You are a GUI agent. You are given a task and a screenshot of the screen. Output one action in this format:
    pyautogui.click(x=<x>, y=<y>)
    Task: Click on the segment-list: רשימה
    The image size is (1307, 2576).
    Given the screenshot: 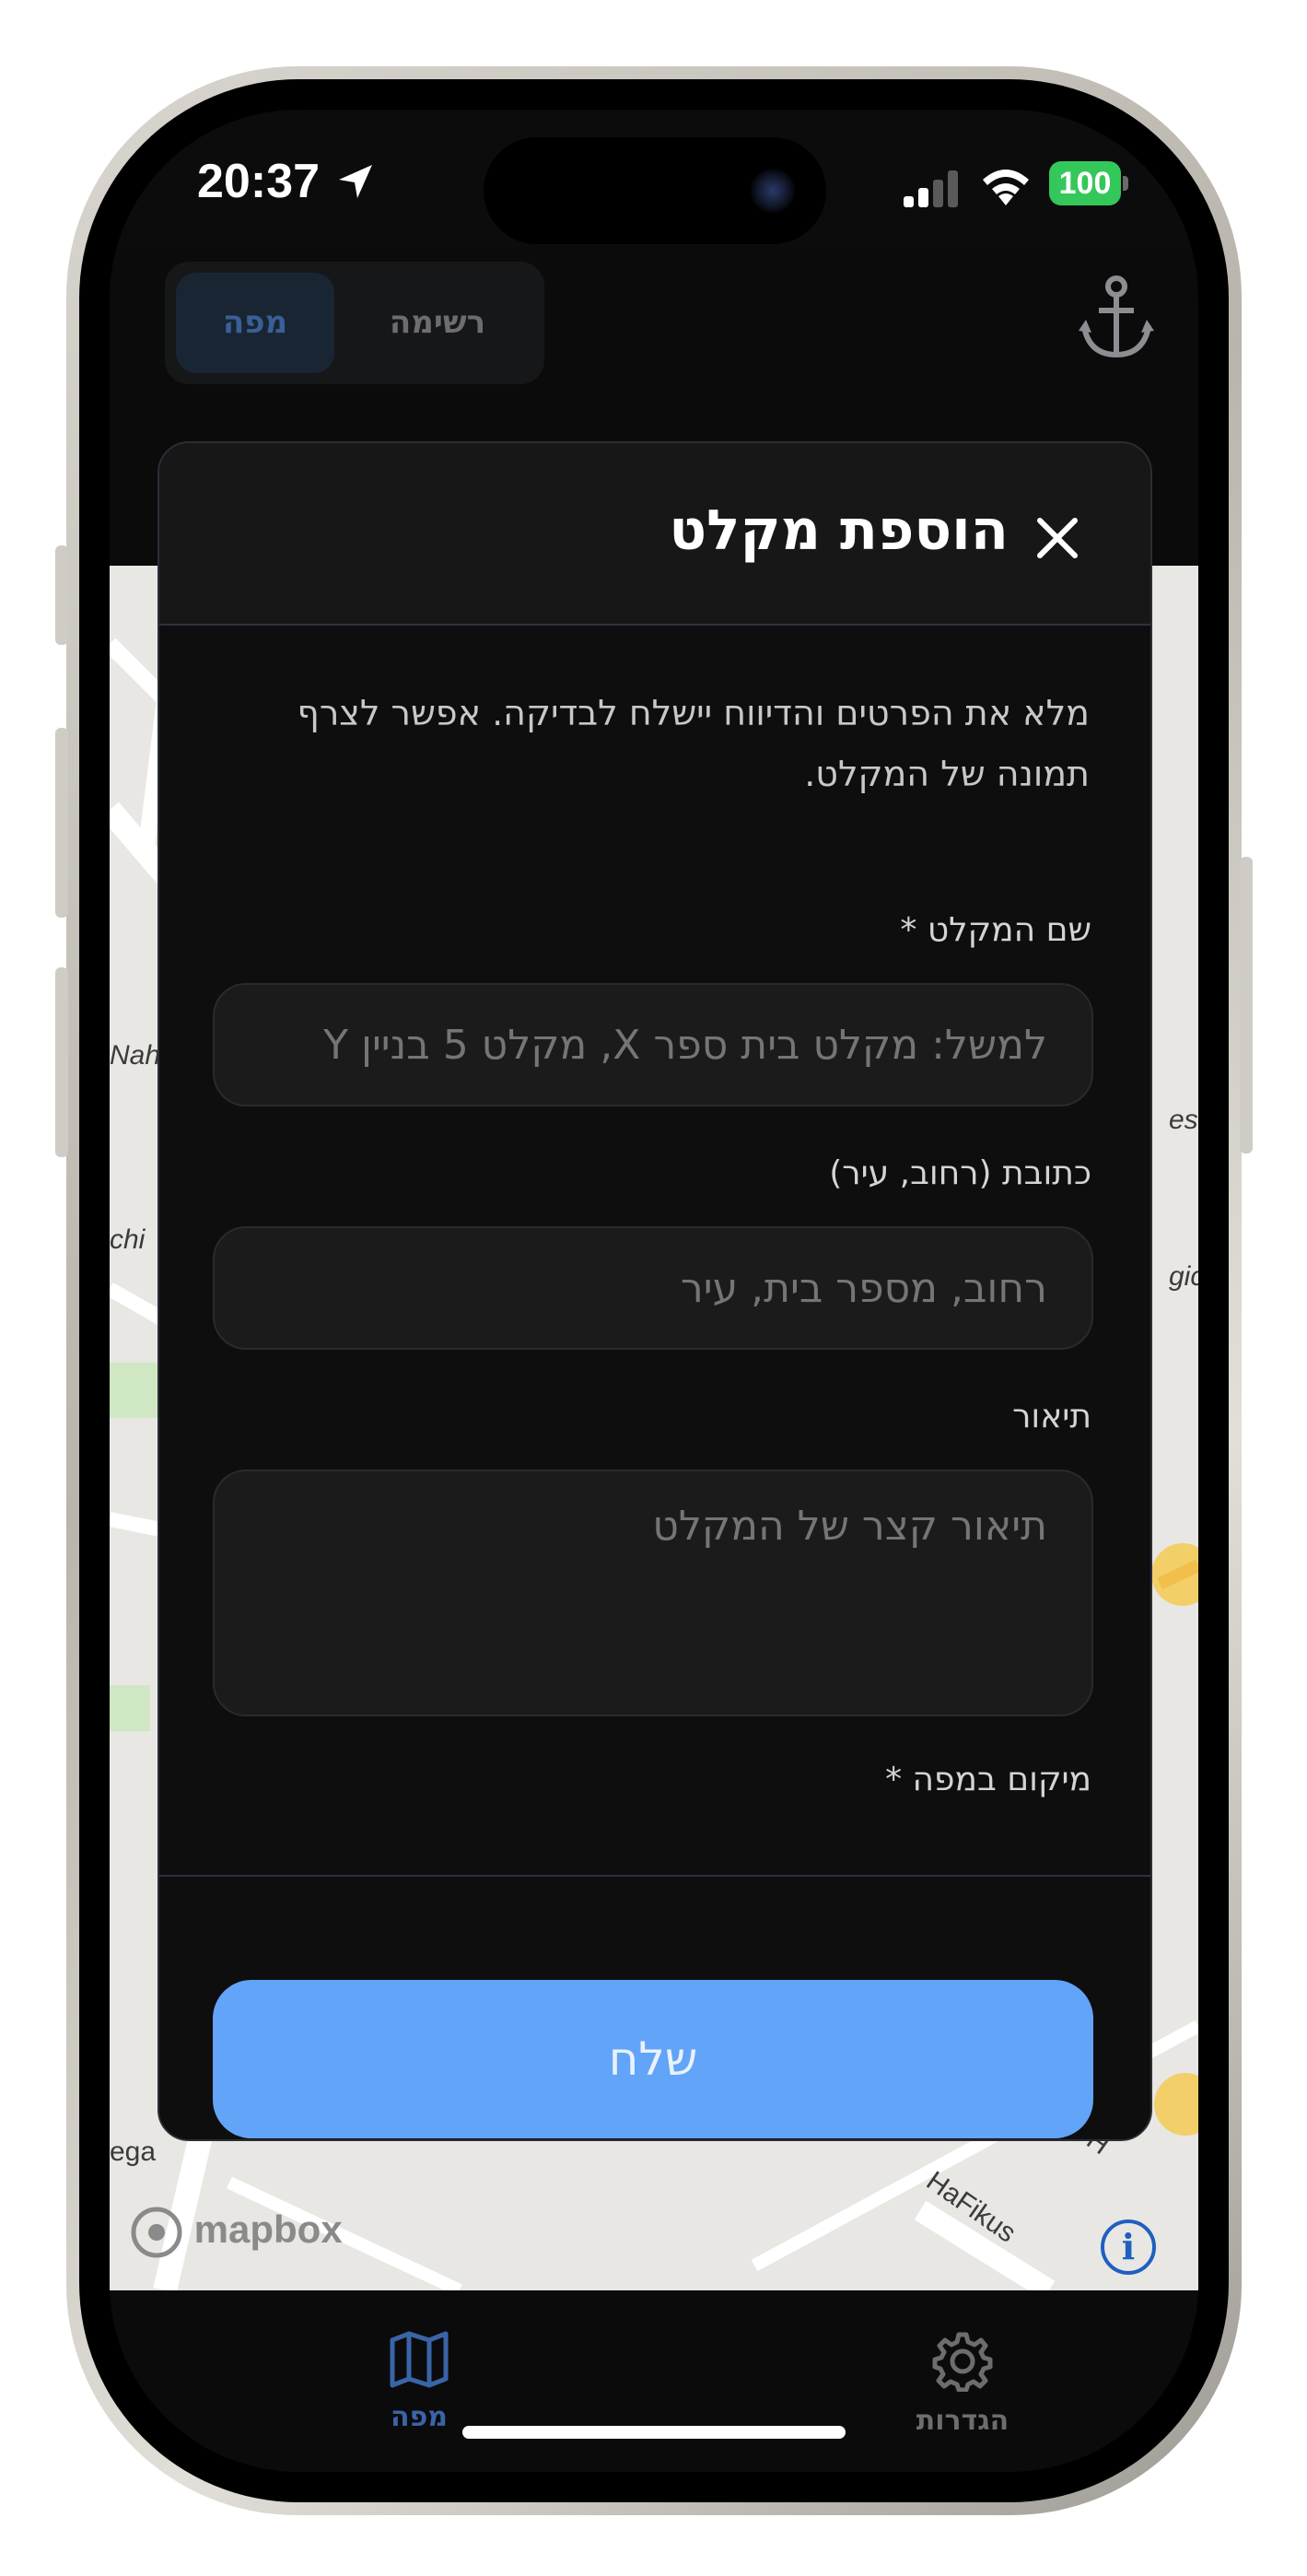 What is the action you would take?
    pyautogui.click(x=438, y=323)
    